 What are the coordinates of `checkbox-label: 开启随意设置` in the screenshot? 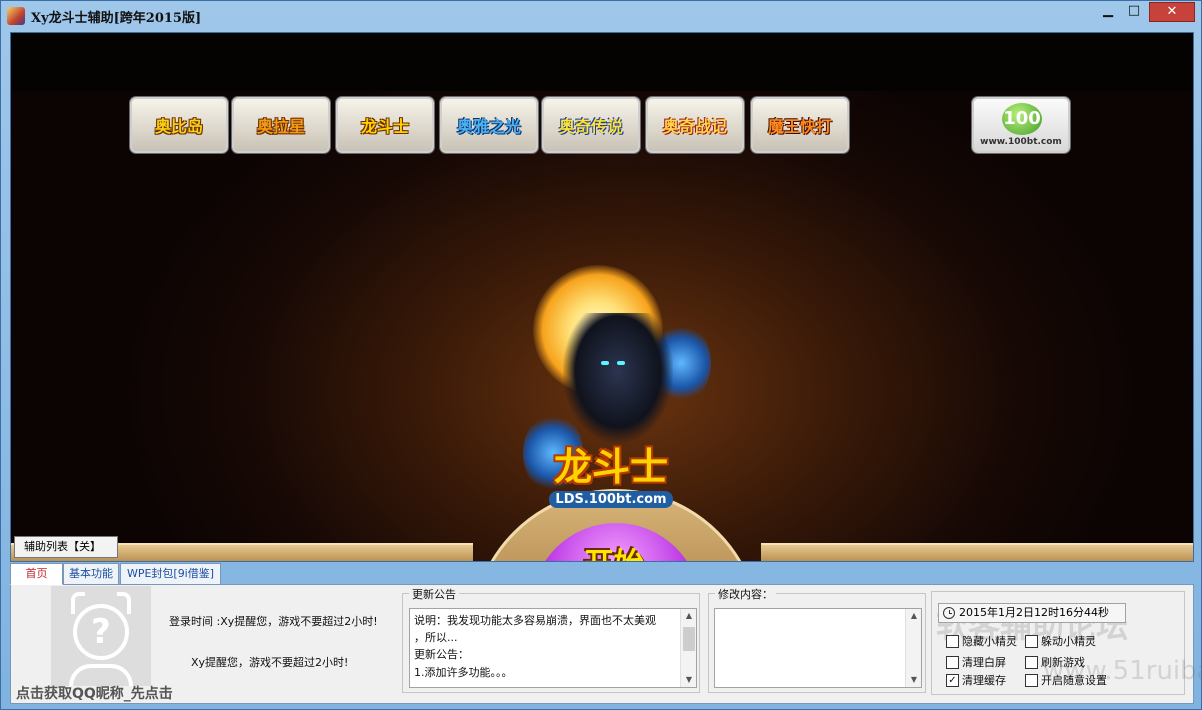 It's located at (1074, 680).